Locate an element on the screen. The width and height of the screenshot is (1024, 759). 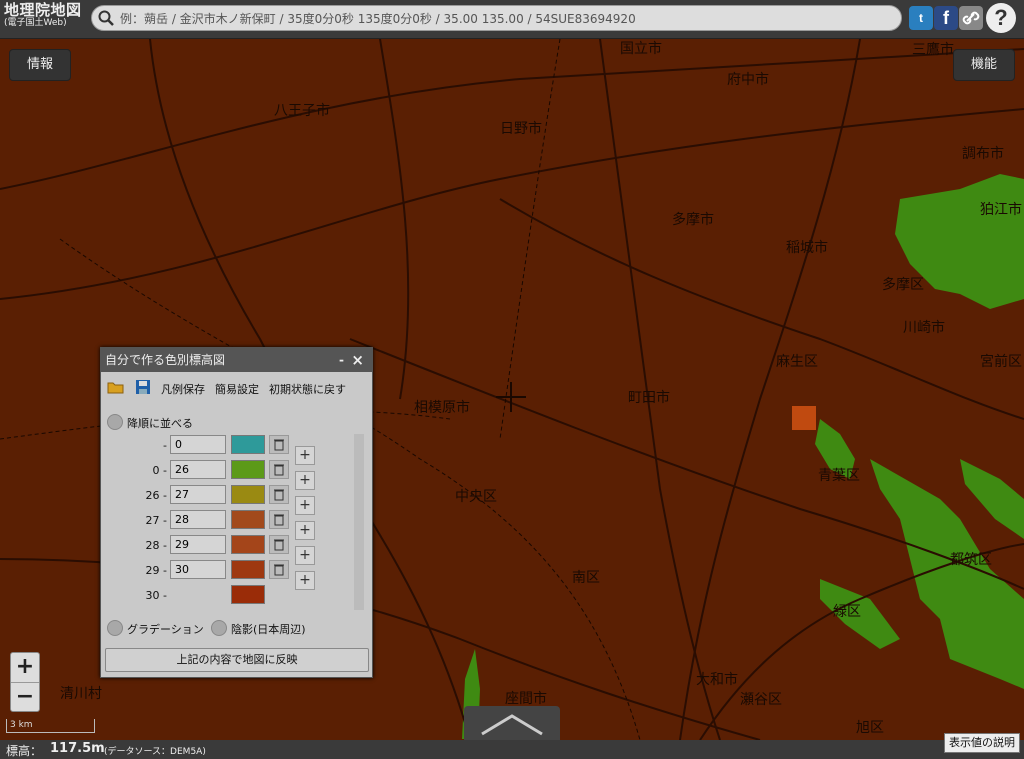
elevation-label: 標高： is located at coordinates (24, 751).